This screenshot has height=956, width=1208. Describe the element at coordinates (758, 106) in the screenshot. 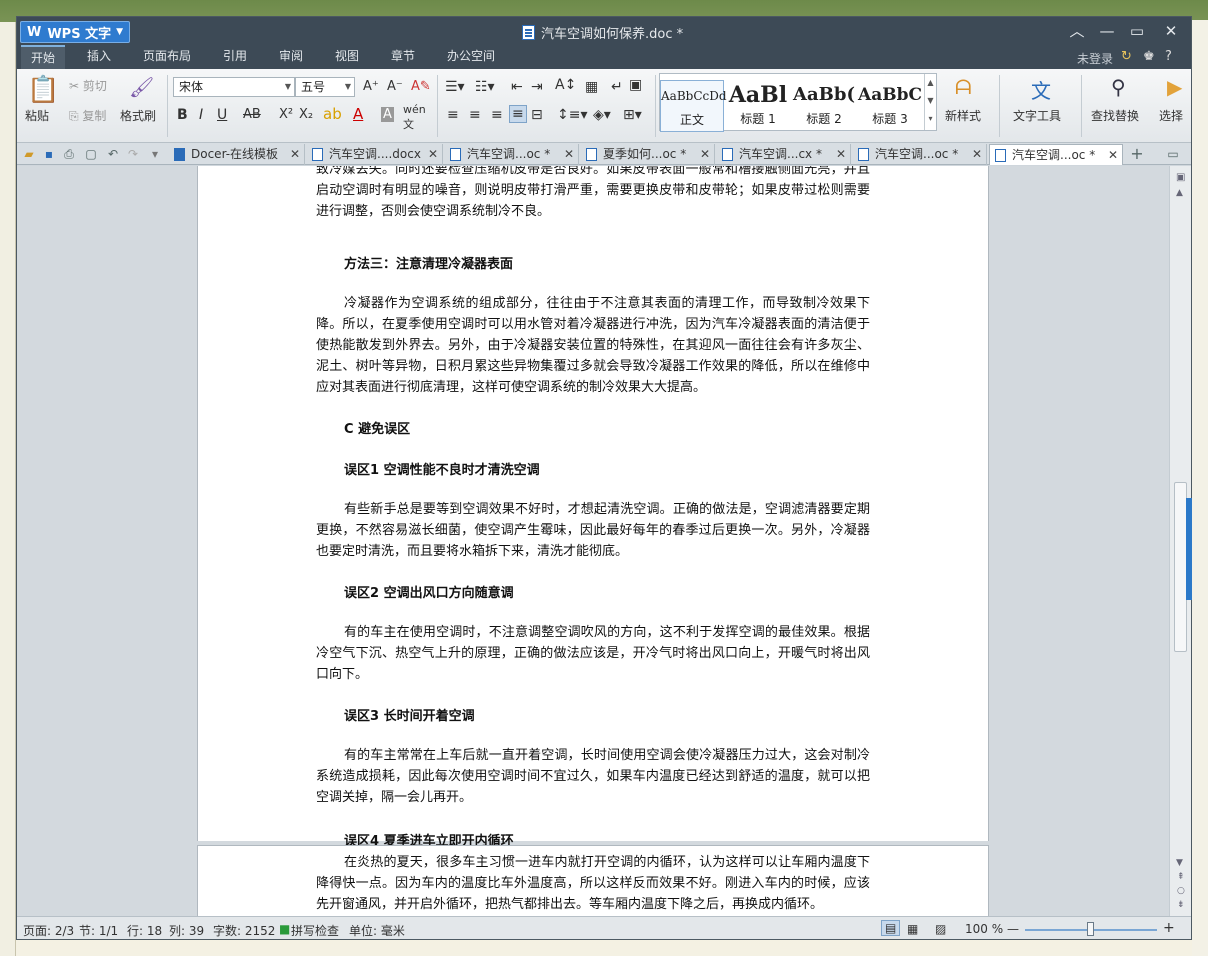

I see `style-heading-1: AaBl 标题 1` at that location.